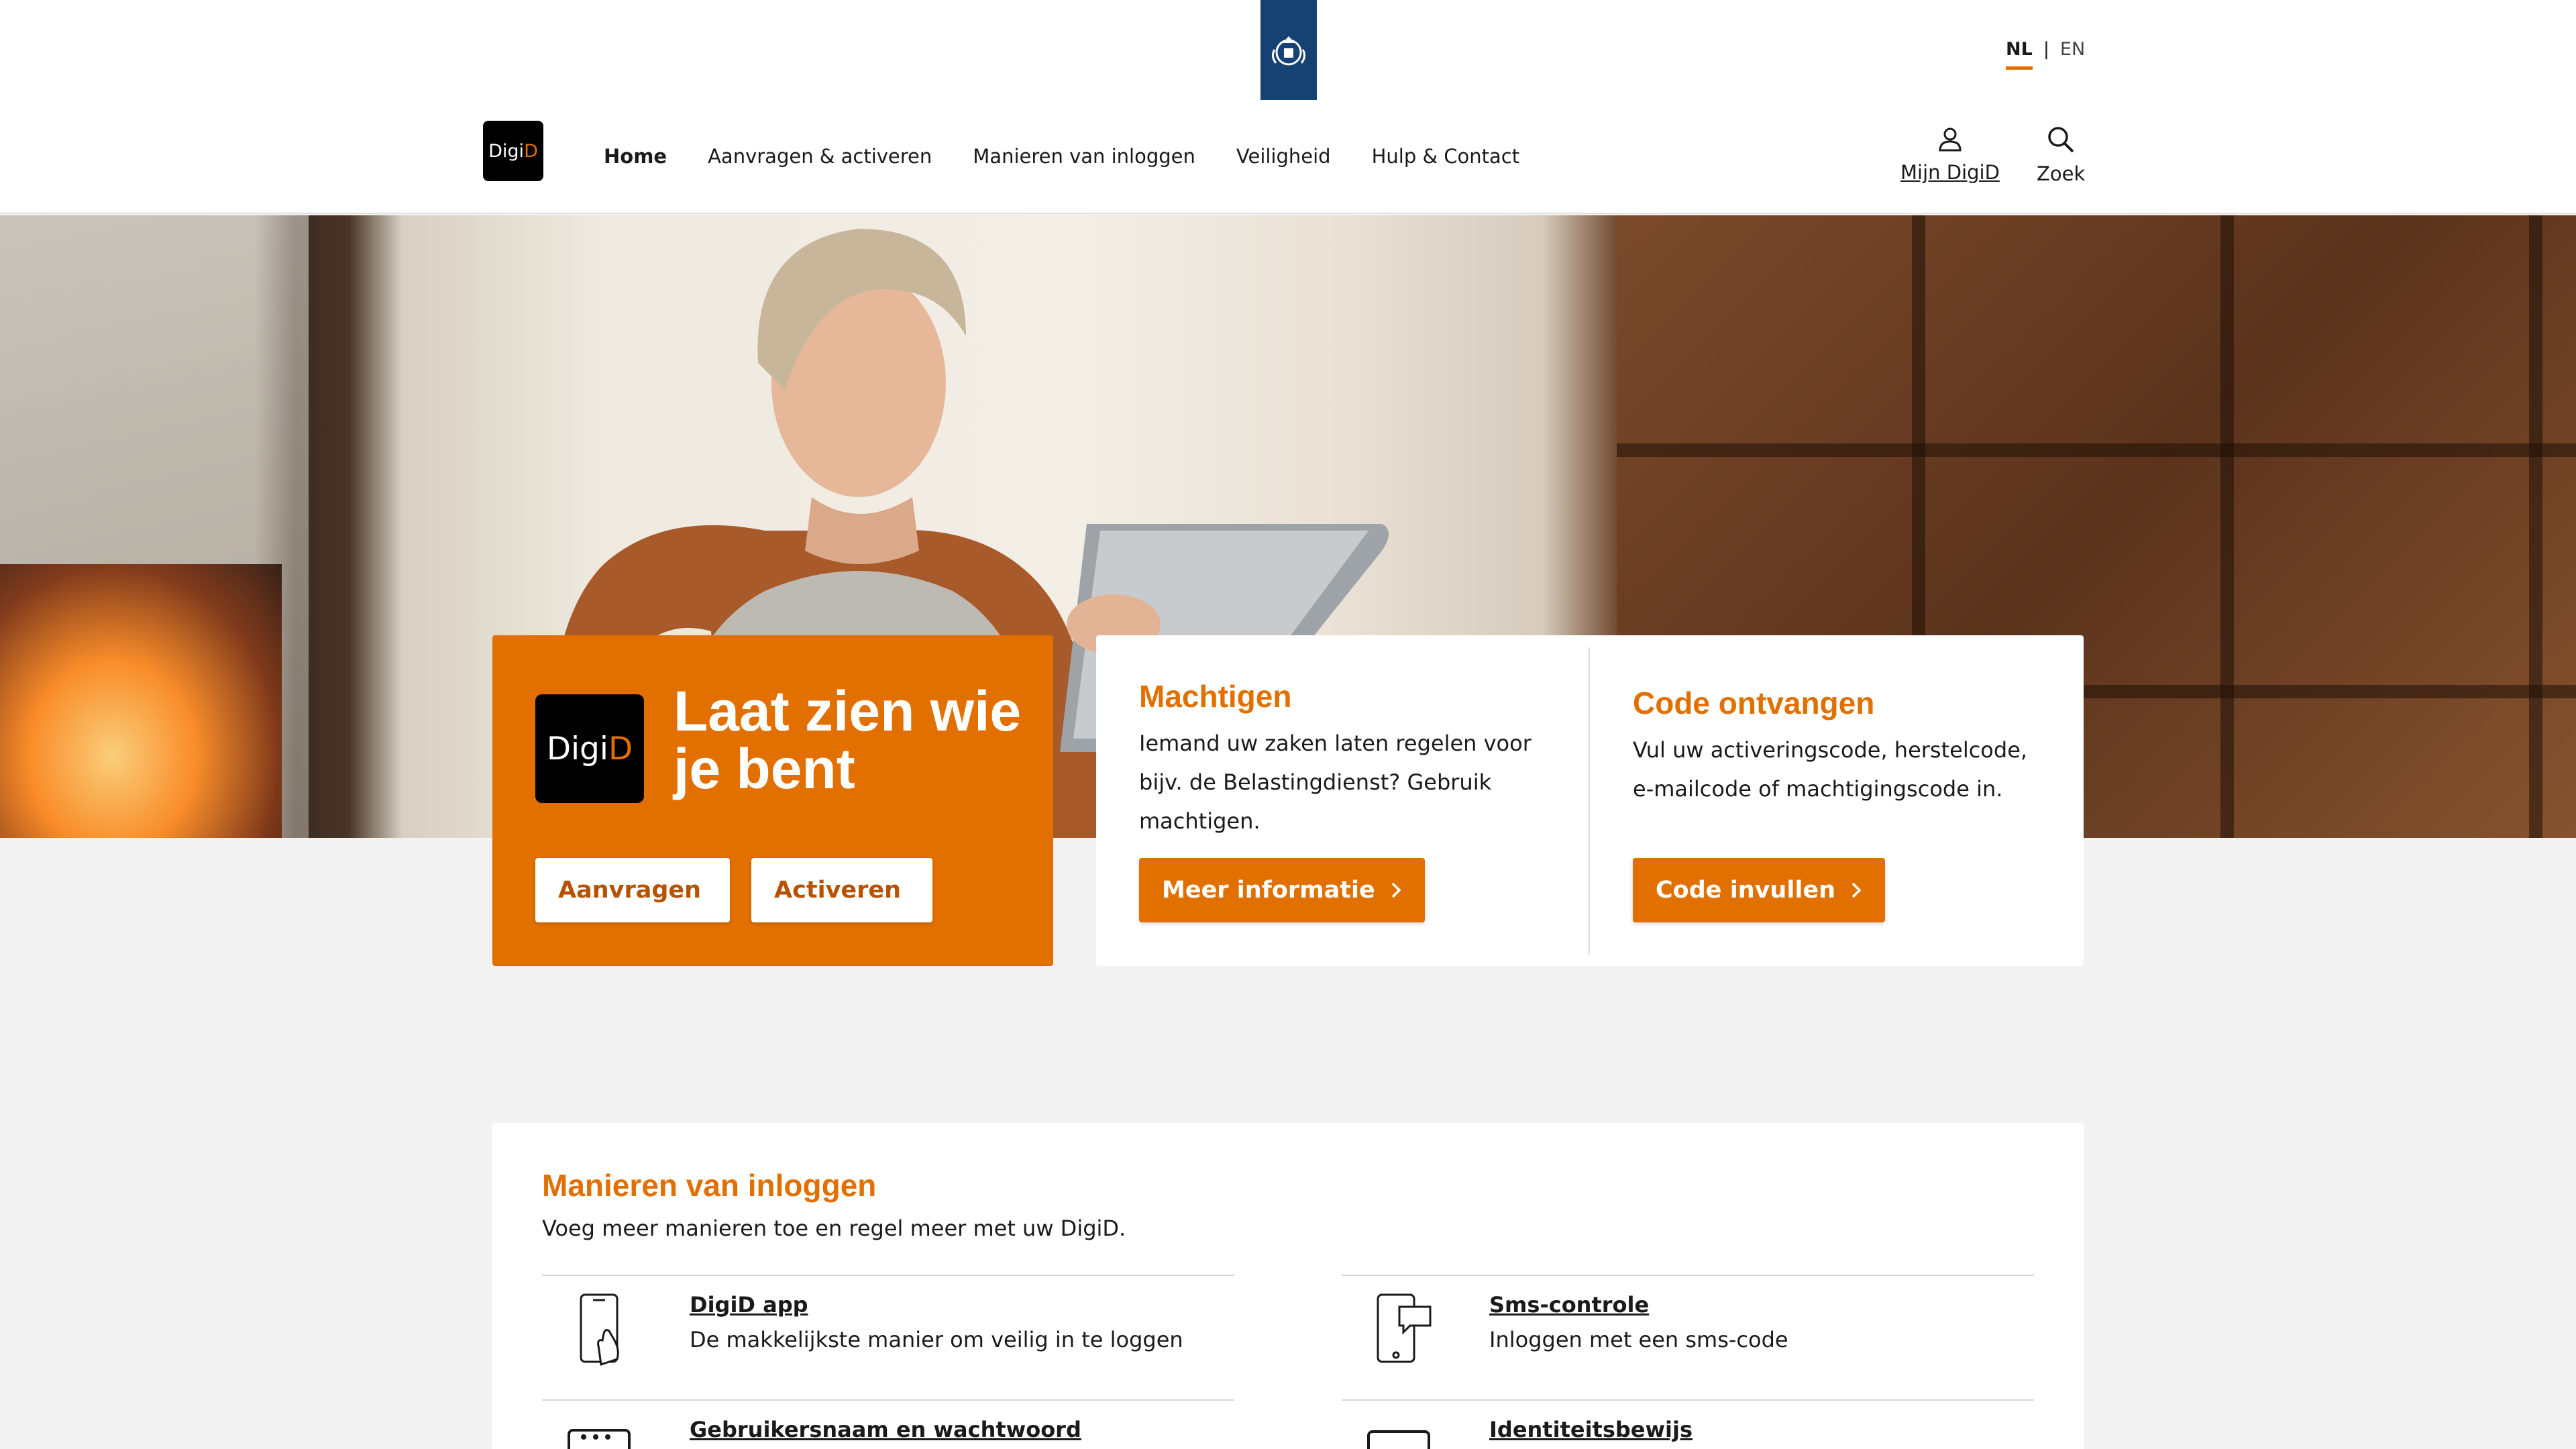 The image size is (2576, 1449). I want to click on method-title: Sms-controle, so click(1569, 1305).